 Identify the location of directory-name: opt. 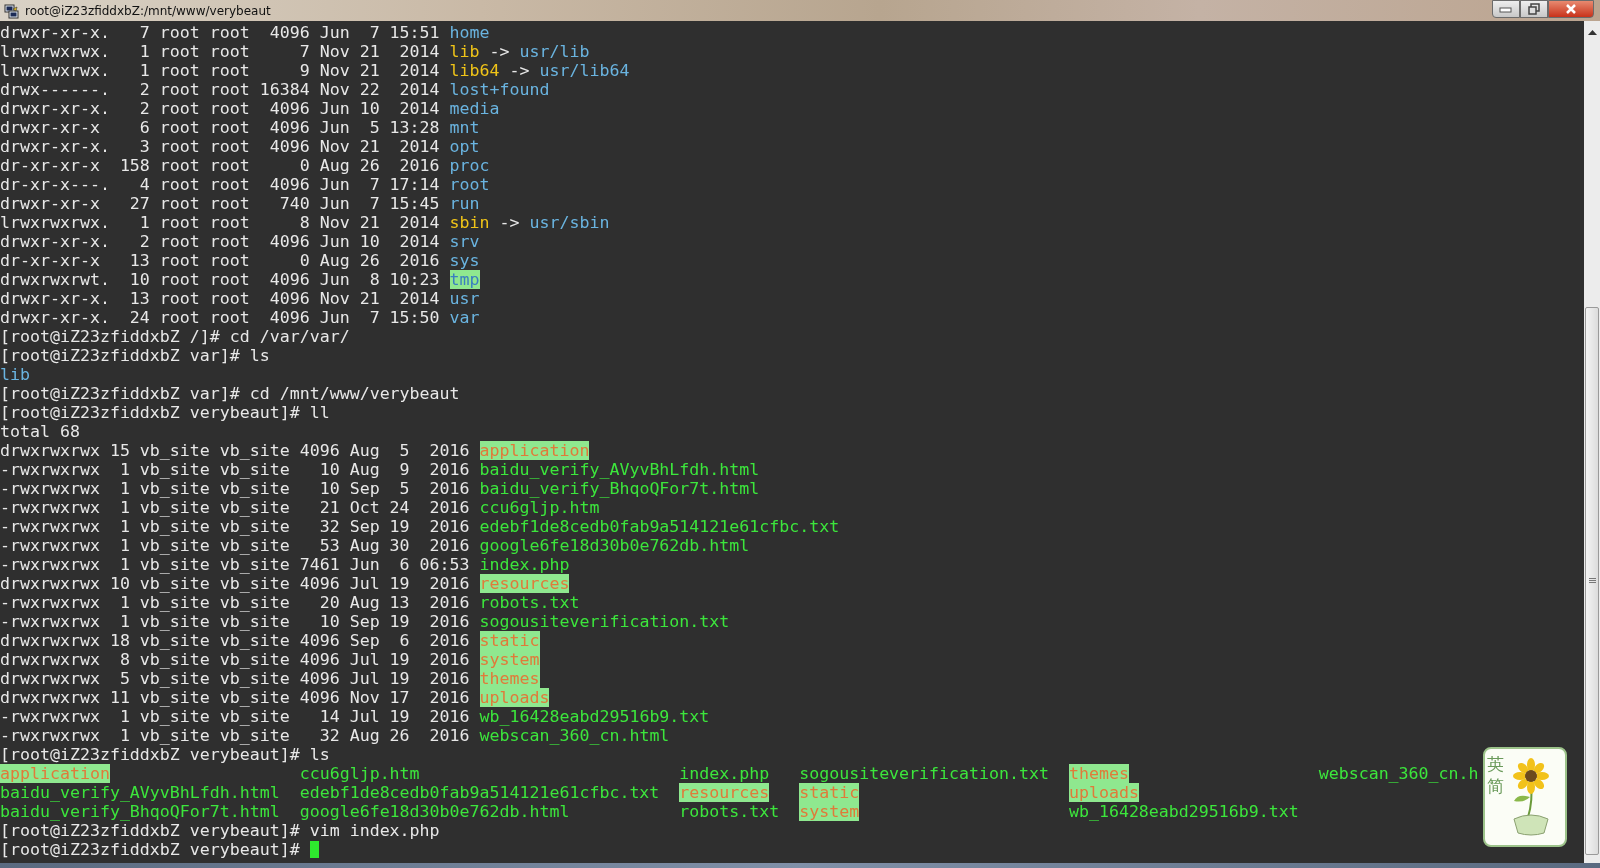
(464, 146).